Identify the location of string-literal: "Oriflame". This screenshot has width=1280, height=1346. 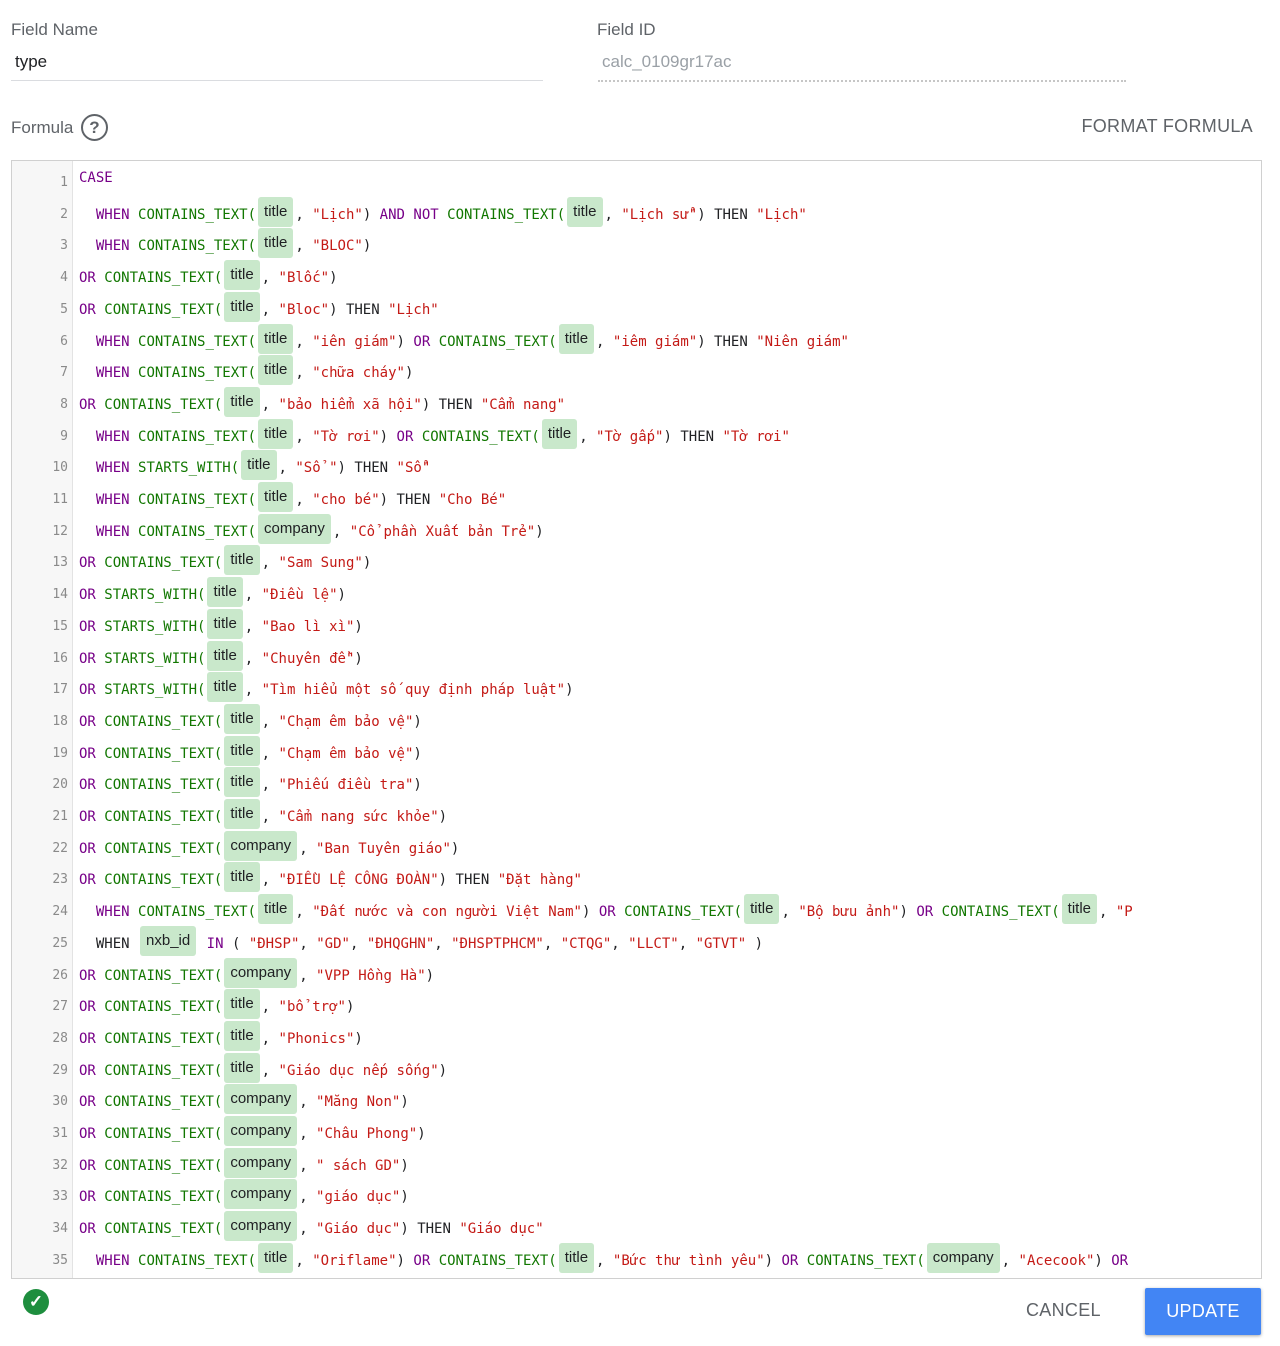
(354, 1260).